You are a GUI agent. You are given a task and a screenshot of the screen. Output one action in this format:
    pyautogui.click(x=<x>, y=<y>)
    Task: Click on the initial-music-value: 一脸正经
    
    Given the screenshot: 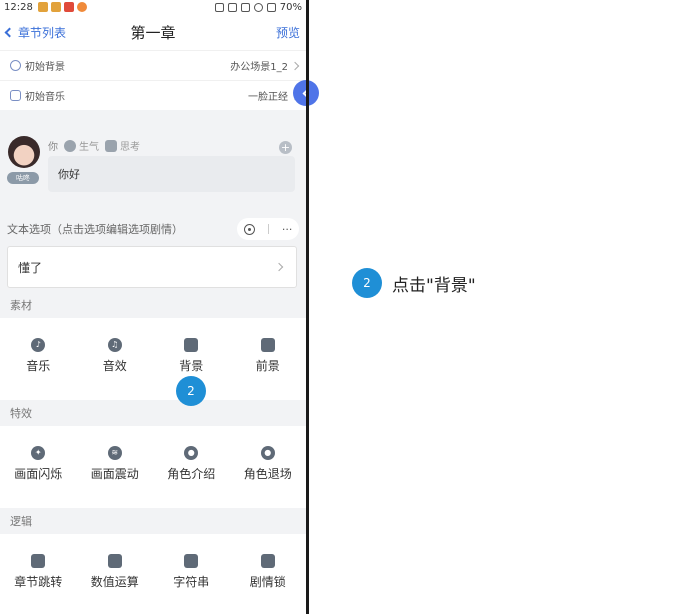 What is the action you would take?
    pyautogui.click(x=268, y=97)
    